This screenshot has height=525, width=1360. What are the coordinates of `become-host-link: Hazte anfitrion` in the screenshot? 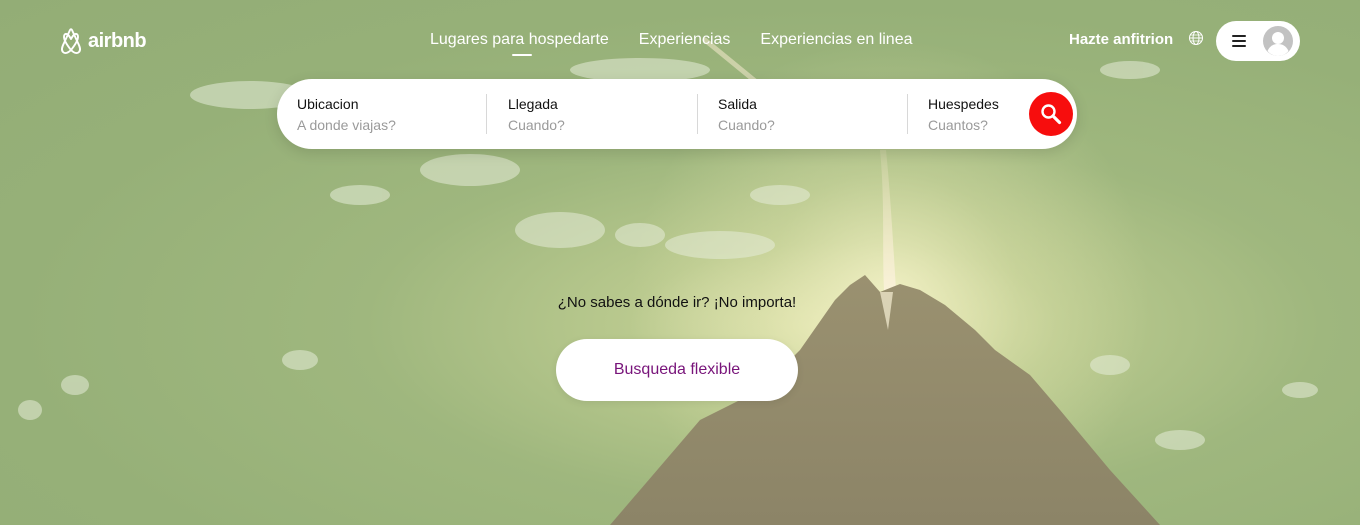 It's located at (1121, 39).